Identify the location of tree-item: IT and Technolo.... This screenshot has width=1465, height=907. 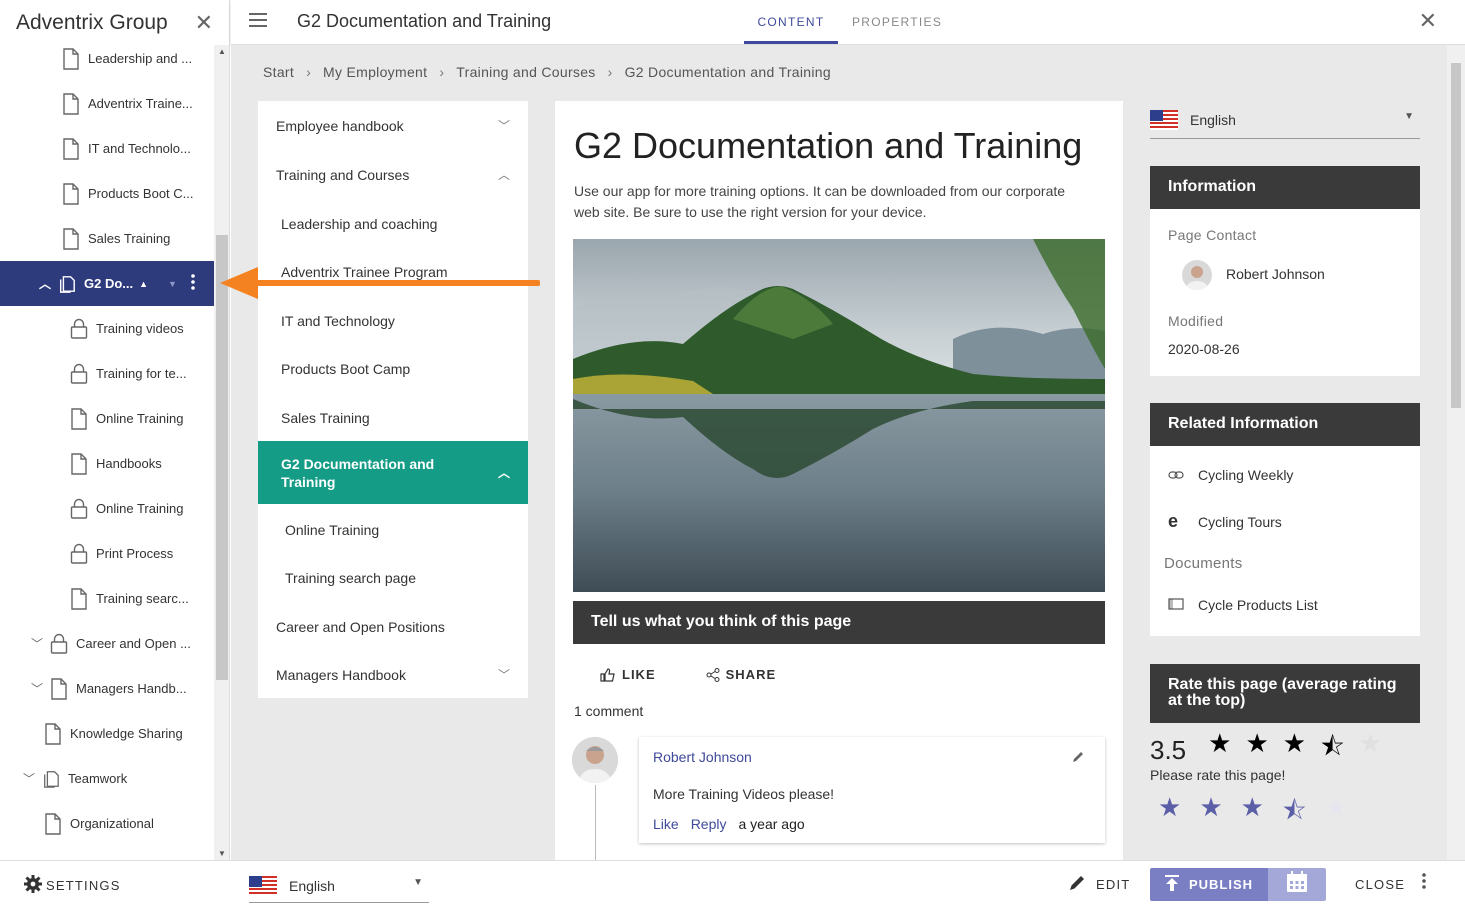
(107, 148).